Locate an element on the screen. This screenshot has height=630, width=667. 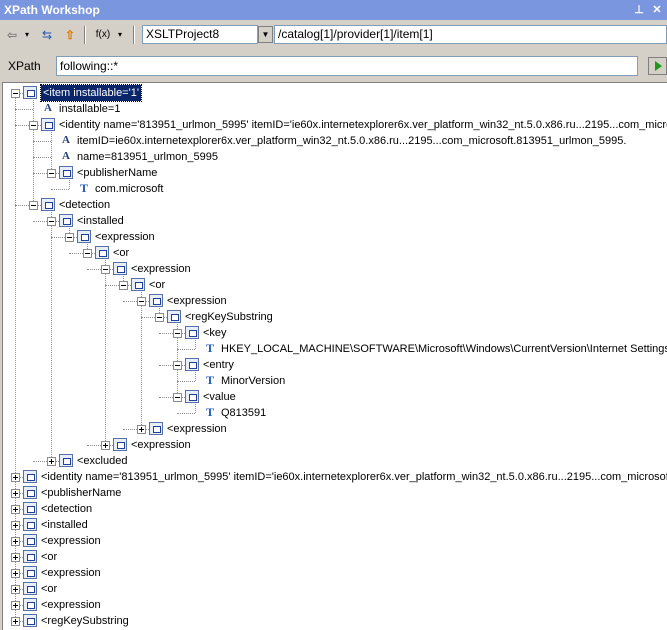
function-button: f(x) is located at coordinates (103, 35).